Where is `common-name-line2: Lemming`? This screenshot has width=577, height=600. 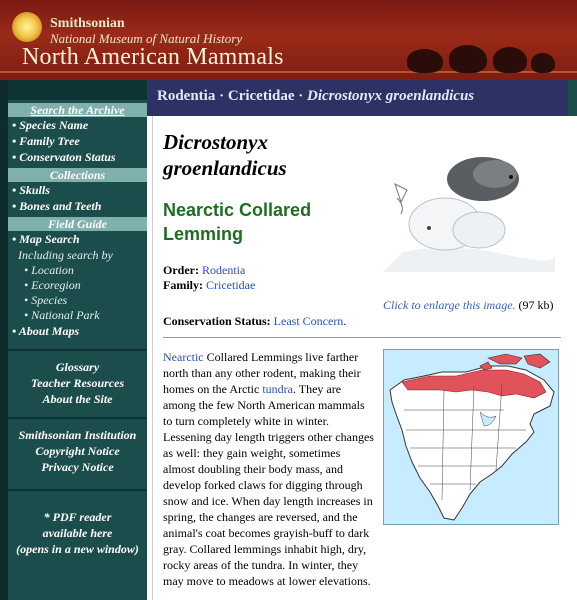 common-name-line2: Lemming is located at coordinates (203, 234).